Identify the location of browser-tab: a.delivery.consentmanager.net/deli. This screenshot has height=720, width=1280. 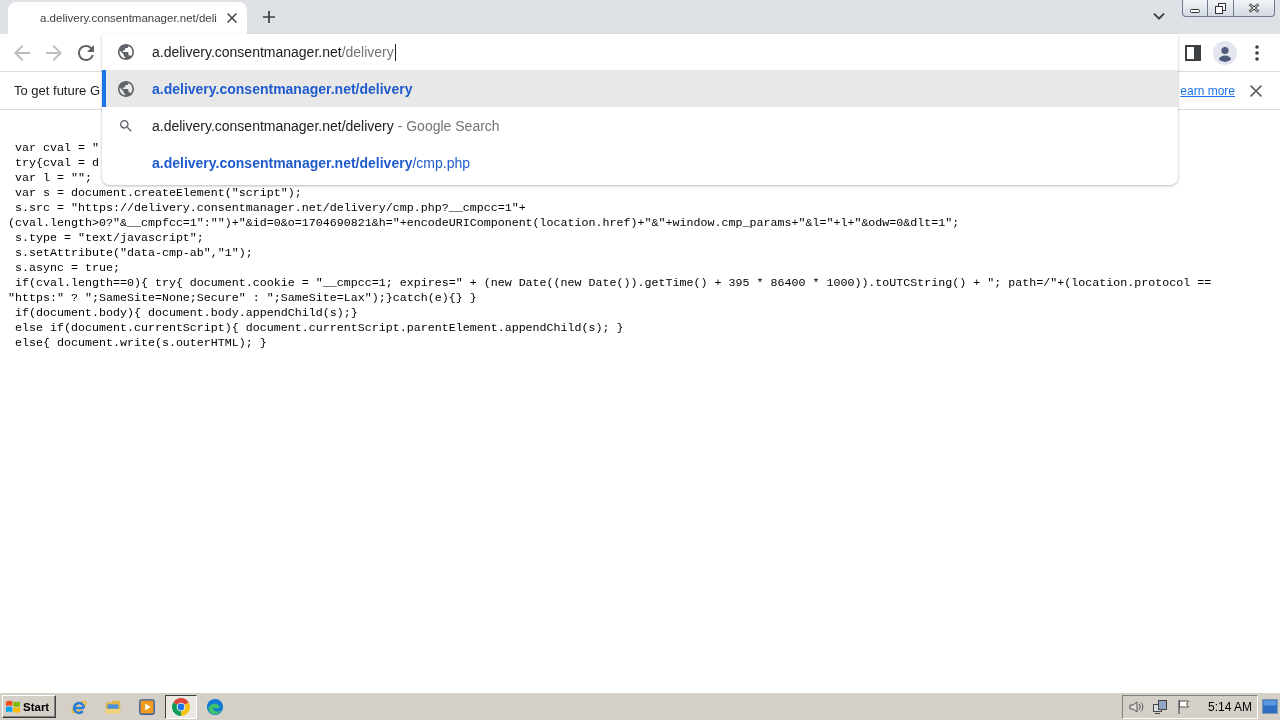
(127, 18).